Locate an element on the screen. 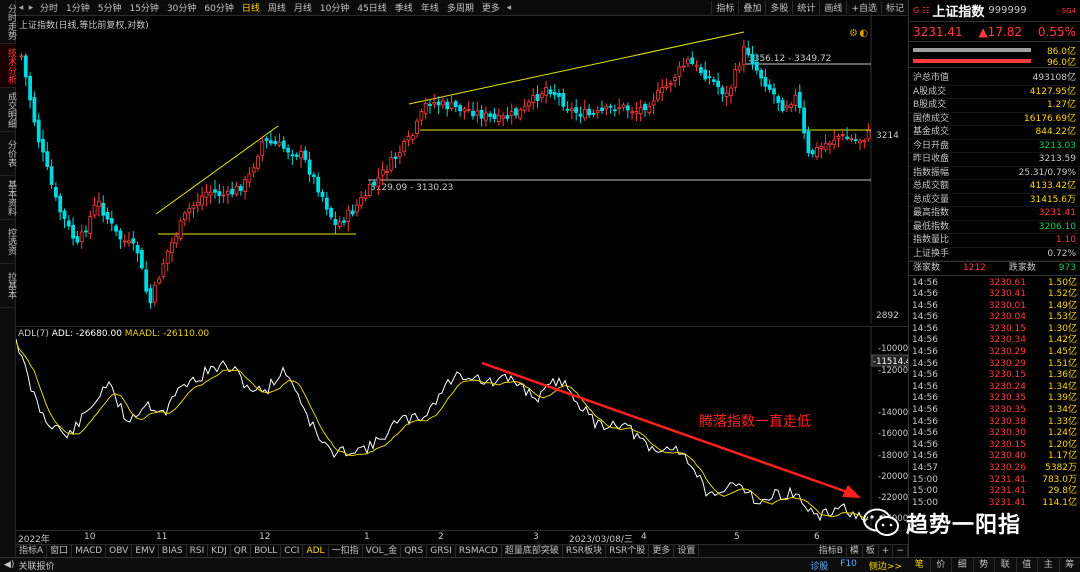 This screenshot has width=1080, height=572. indicator-tab-3: OBV is located at coordinates (119, 551).